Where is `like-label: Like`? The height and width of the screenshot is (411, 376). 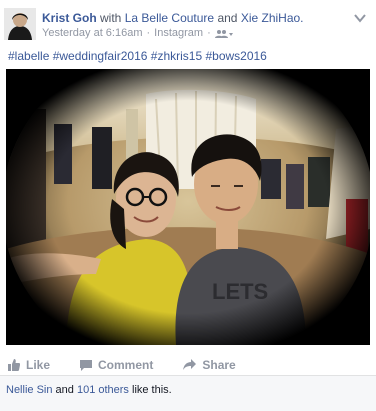
like-label: Like is located at coordinates (38, 365).